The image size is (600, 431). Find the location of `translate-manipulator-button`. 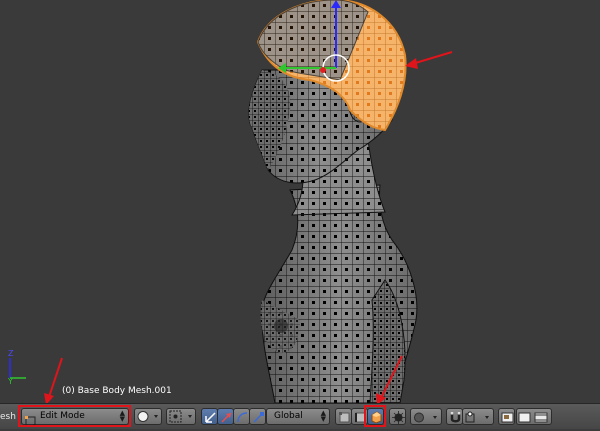

translate-manipulator-button is located at coordinates (225, 416).